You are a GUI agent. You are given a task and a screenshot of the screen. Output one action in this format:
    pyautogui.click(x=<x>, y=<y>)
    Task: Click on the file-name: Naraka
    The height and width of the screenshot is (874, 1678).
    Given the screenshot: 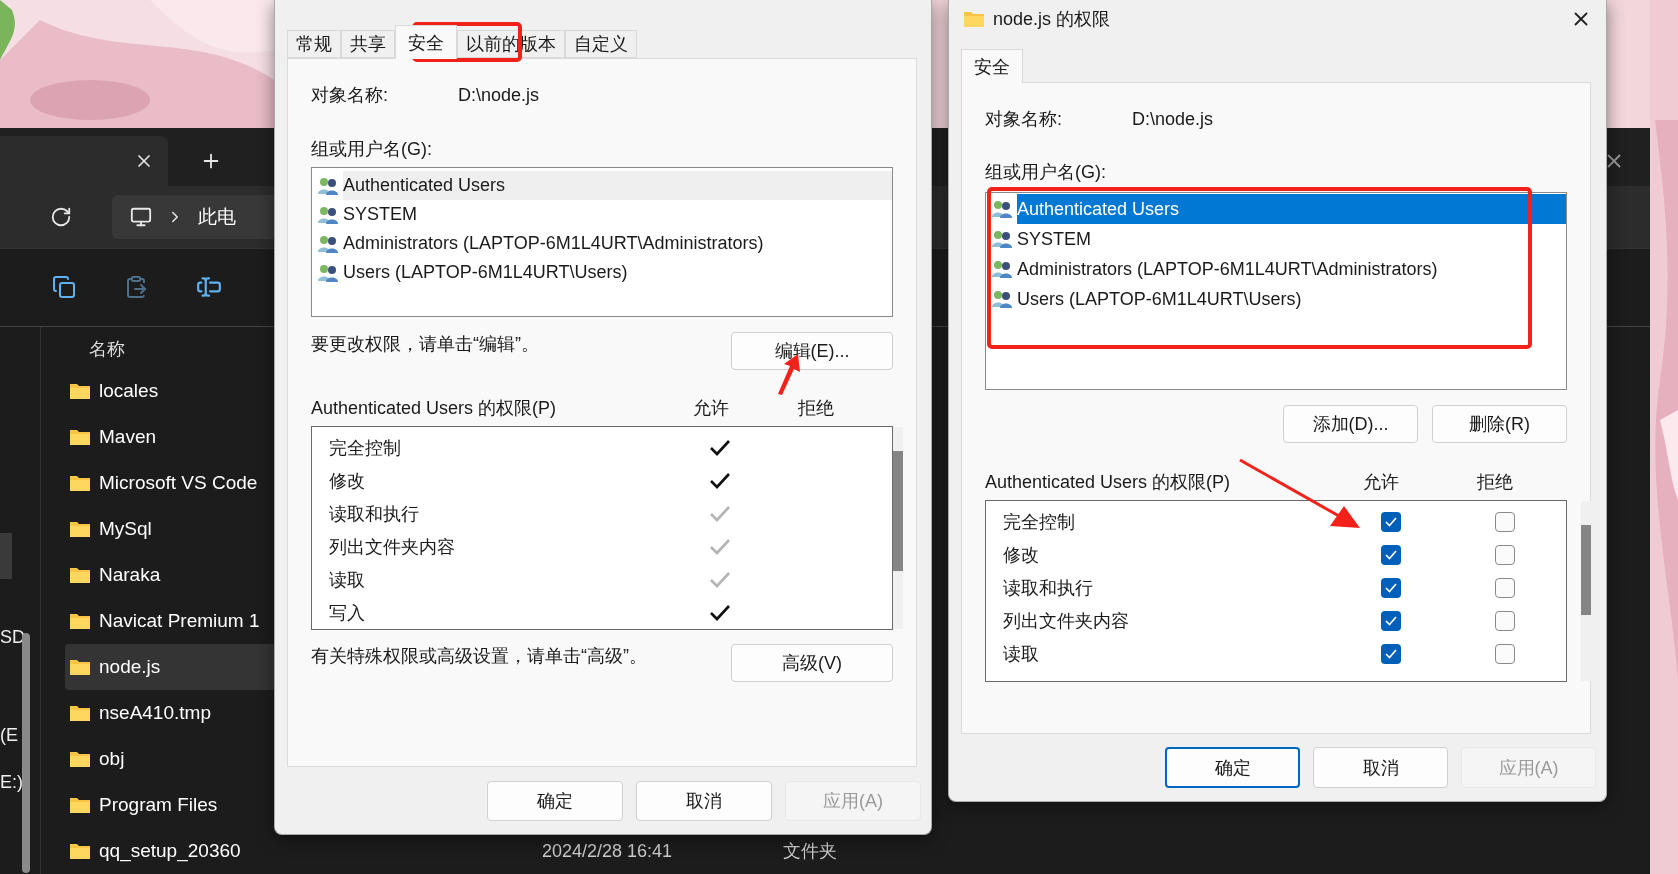 What is the action you would take?
    pyautogui.click(x=130, y=575)
    